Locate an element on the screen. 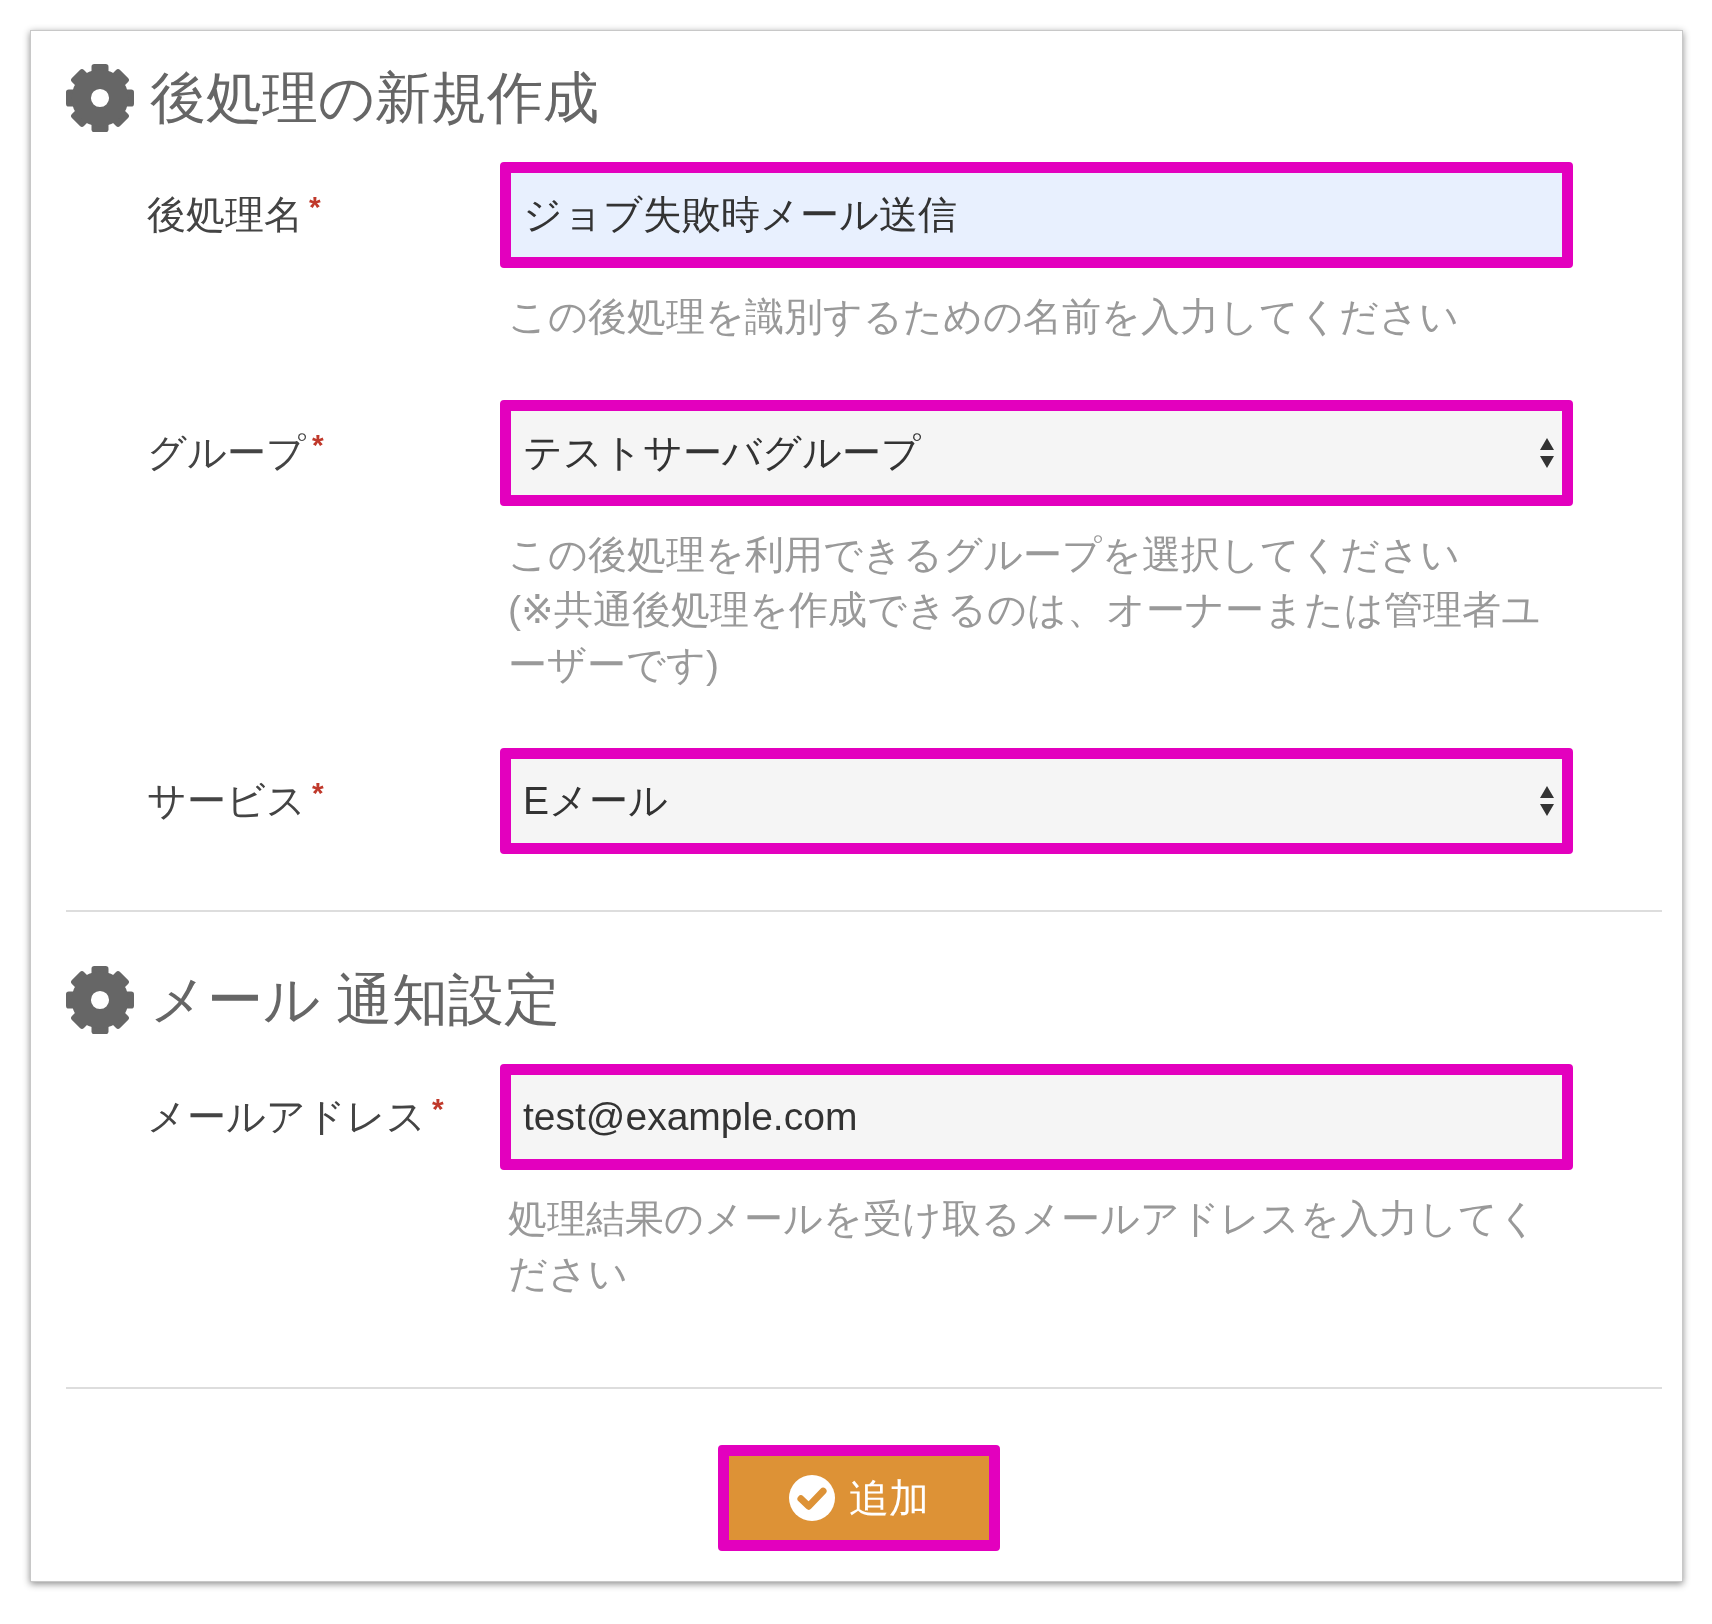 This screenshot has height=1624, width=1712. field-label: メールアドレス is located at coordinates (286, 1117).